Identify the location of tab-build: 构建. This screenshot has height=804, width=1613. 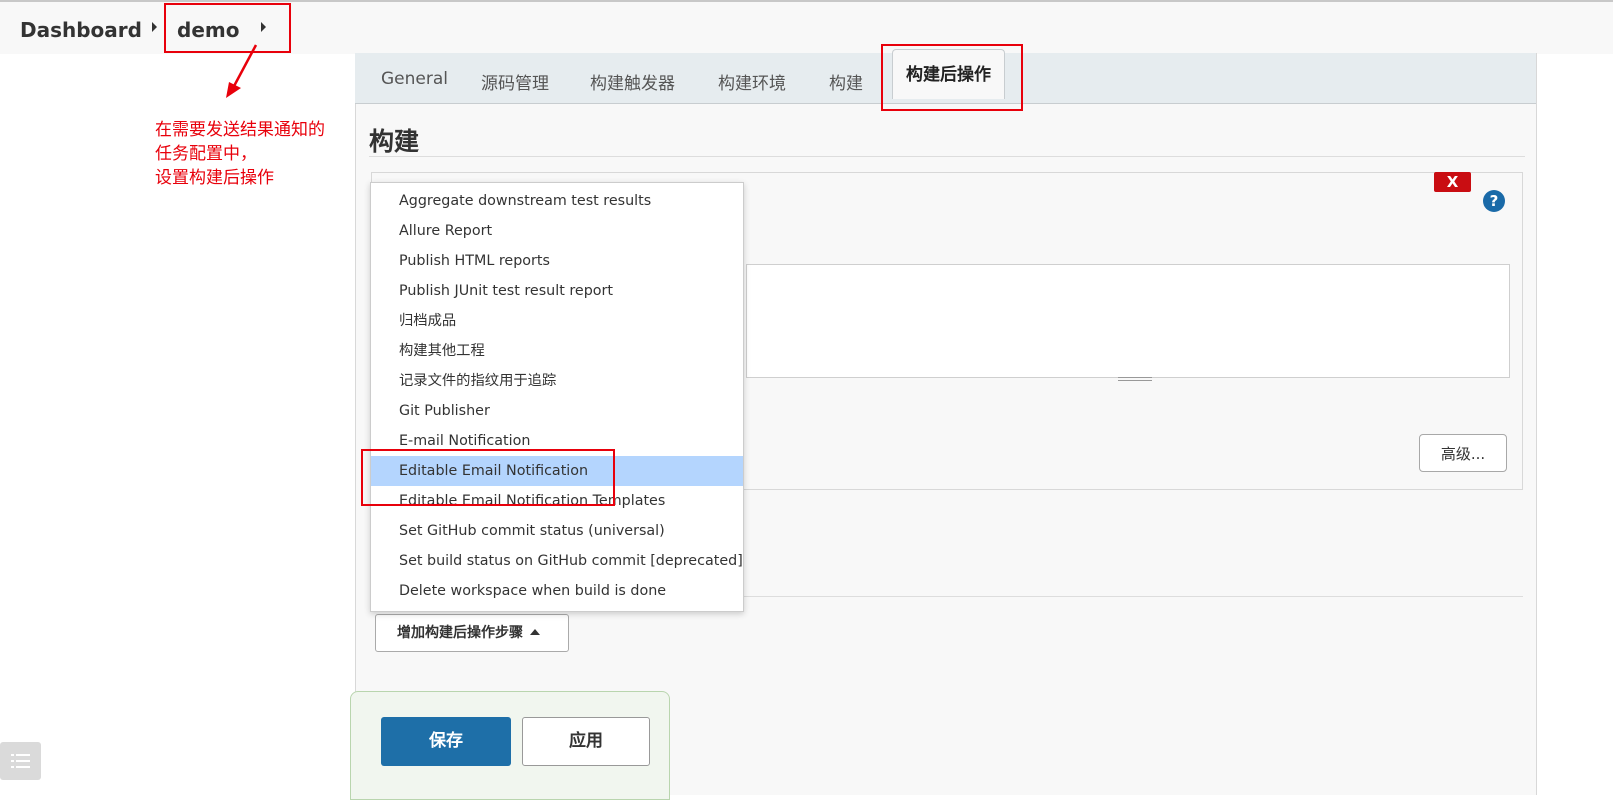
(846, 81).